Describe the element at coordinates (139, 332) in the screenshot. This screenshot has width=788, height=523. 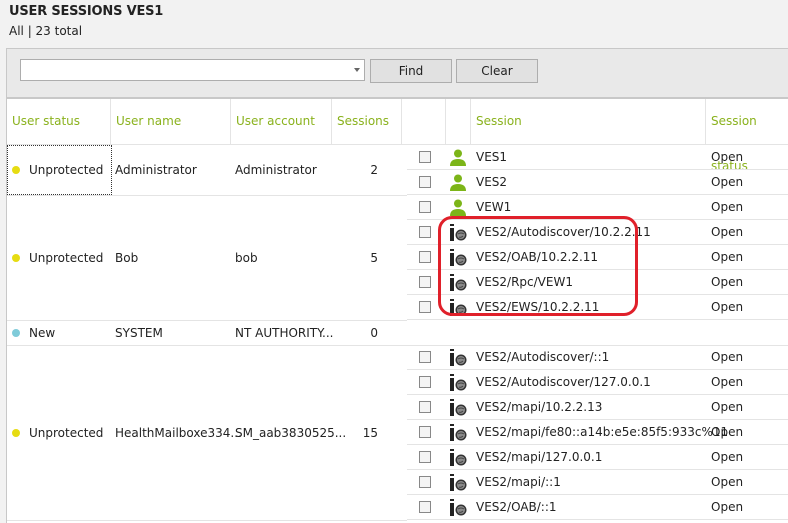
I see `user-name-cell-text: SYSTEM` at that location.